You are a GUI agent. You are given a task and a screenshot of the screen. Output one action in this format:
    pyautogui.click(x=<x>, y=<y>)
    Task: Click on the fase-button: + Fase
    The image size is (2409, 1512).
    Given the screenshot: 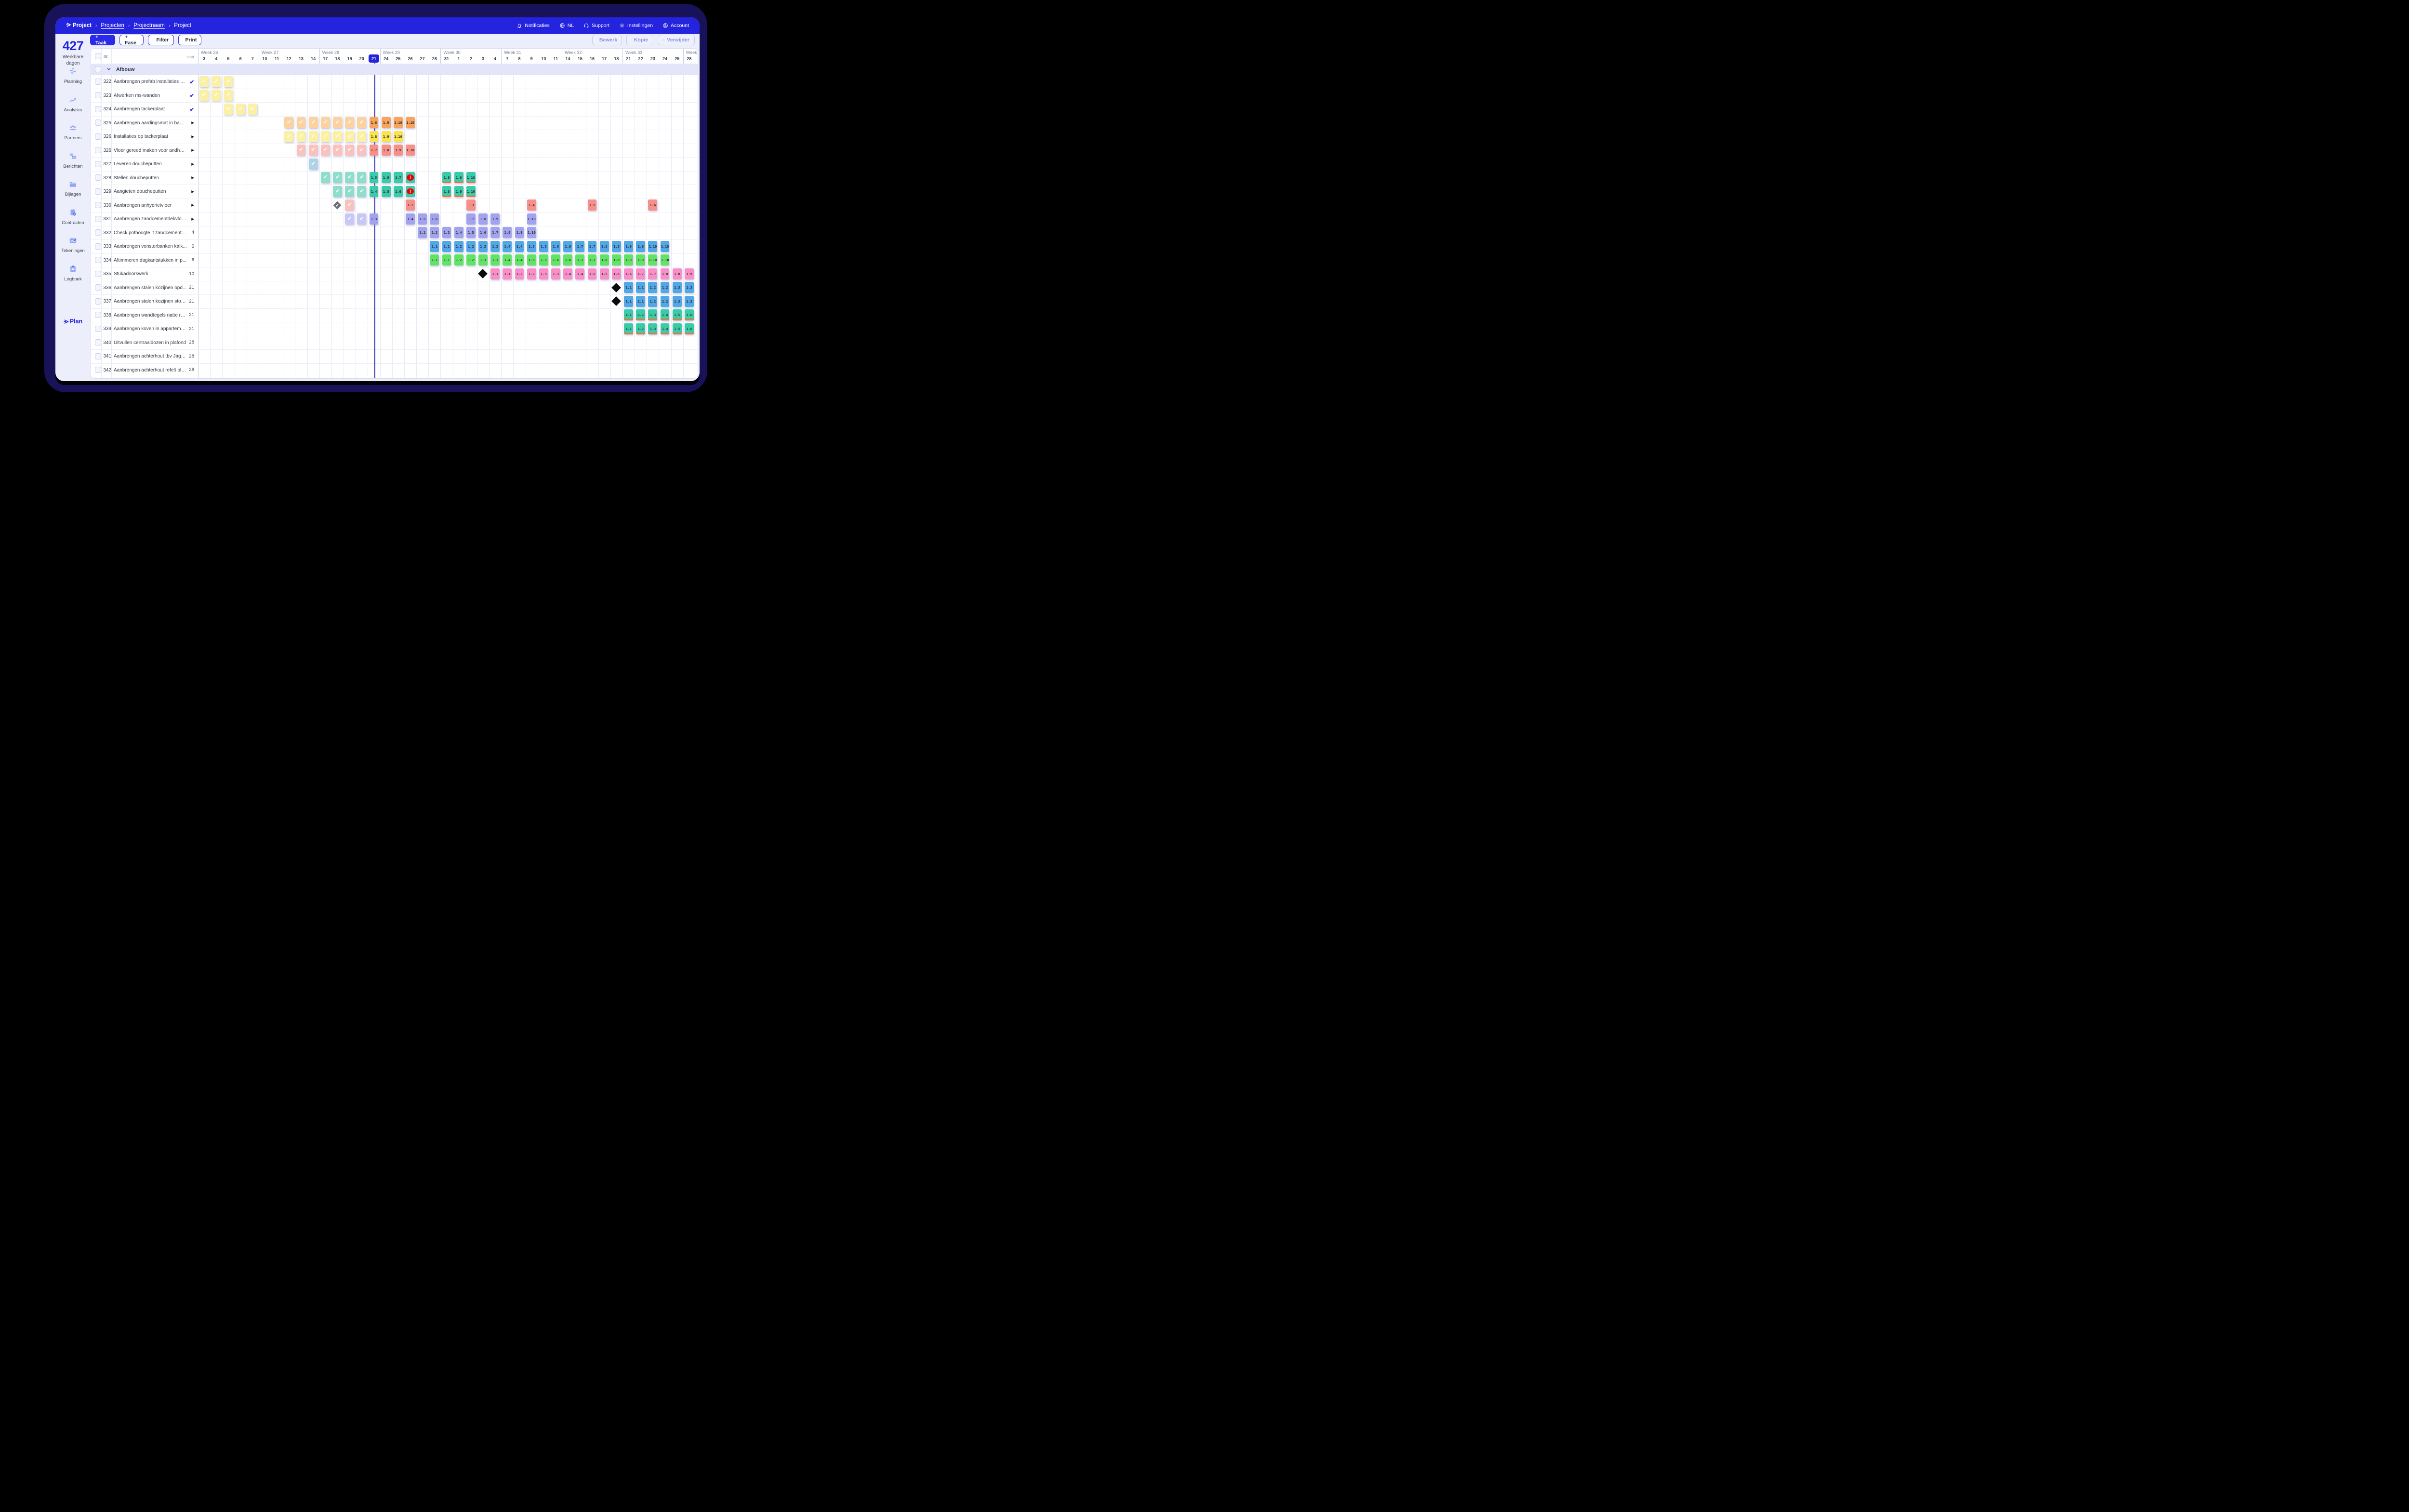 What is the action you would take?
    pyautogui.click(x=131, y=40)
    